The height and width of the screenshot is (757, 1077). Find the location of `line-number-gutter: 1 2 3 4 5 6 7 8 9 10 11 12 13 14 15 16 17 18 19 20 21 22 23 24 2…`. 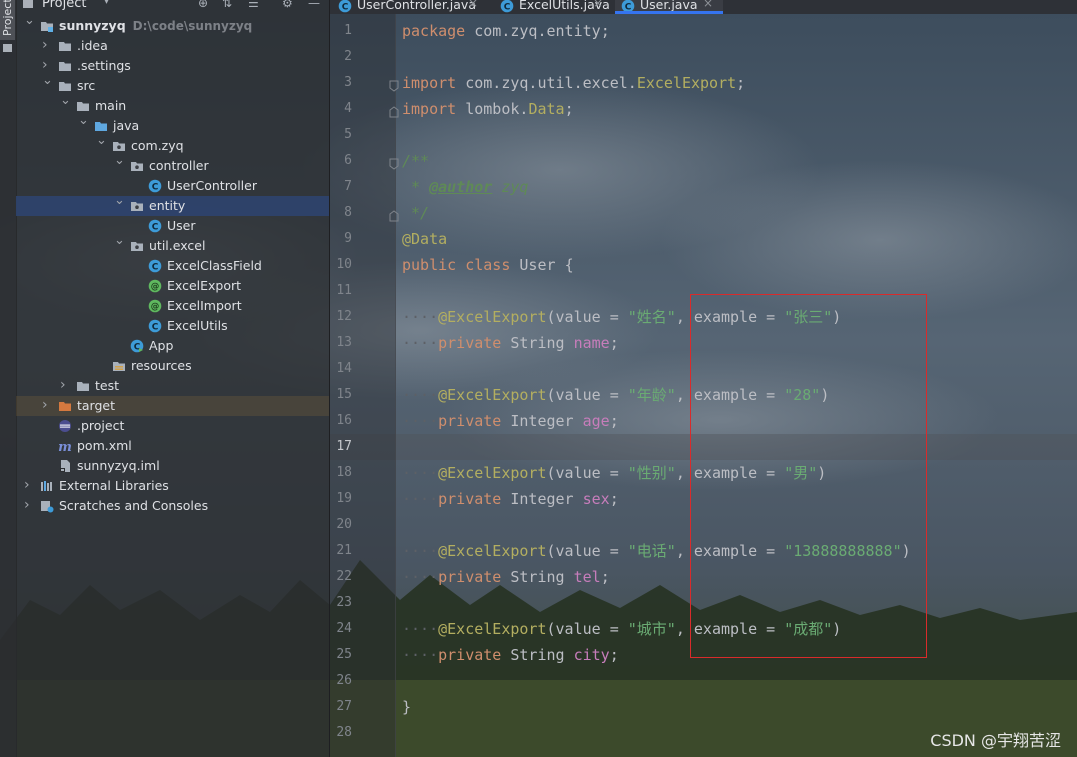

line-number-gutter: 1 2 3 4 5 6 7 8 9 10 11 12 13 14 15 16 17 18 19 20 21 22 23 24 2… is located at coordinates (364, 385).